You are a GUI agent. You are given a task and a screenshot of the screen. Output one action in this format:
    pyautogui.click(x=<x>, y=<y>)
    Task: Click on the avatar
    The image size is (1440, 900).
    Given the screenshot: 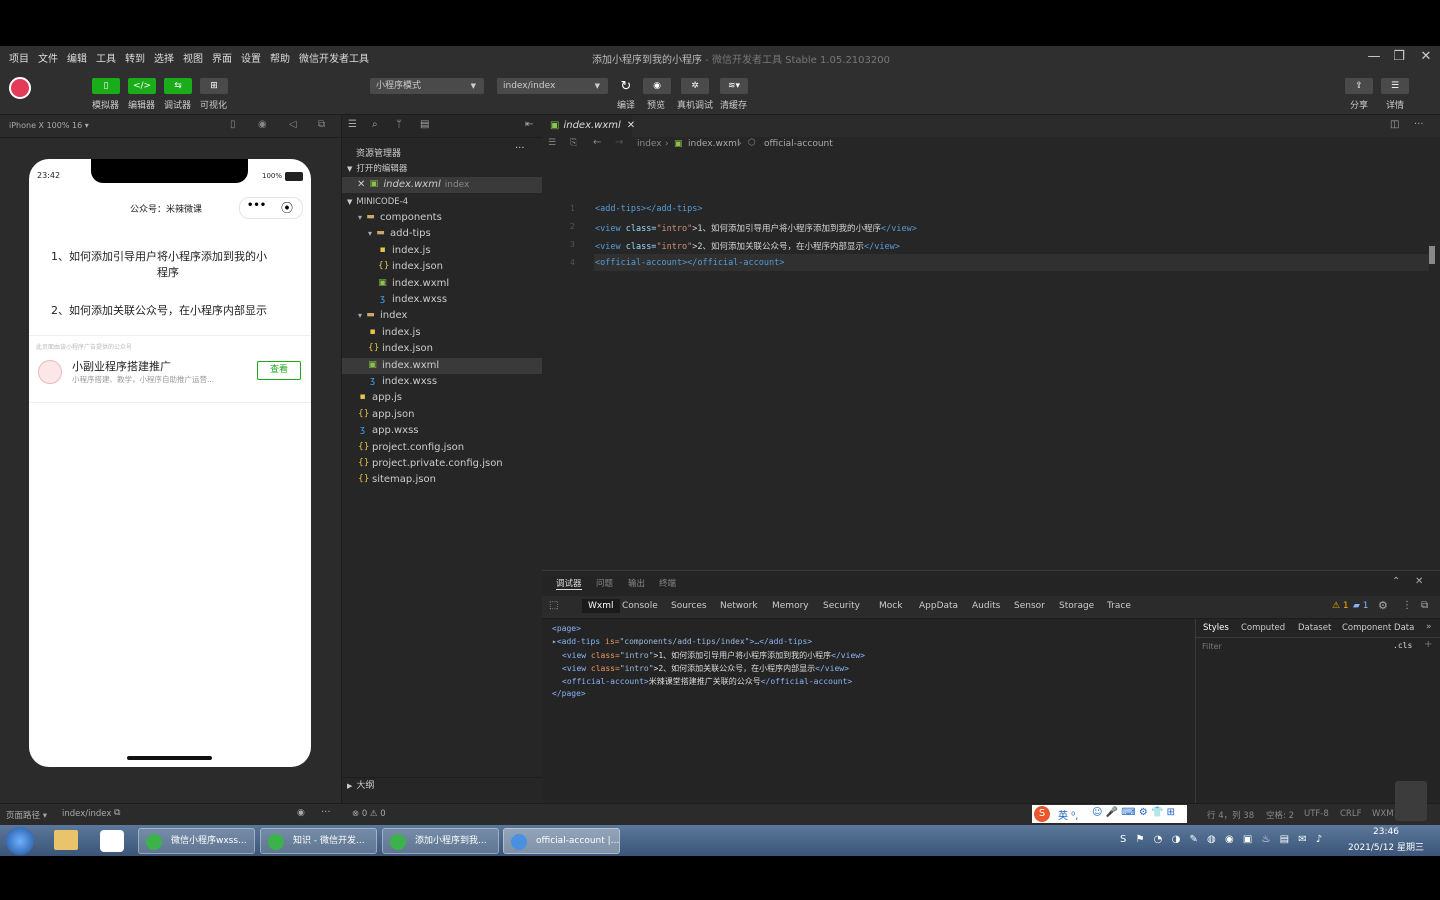 What is the action you would take?
    pyautogui.click(x=20, y=88)
    